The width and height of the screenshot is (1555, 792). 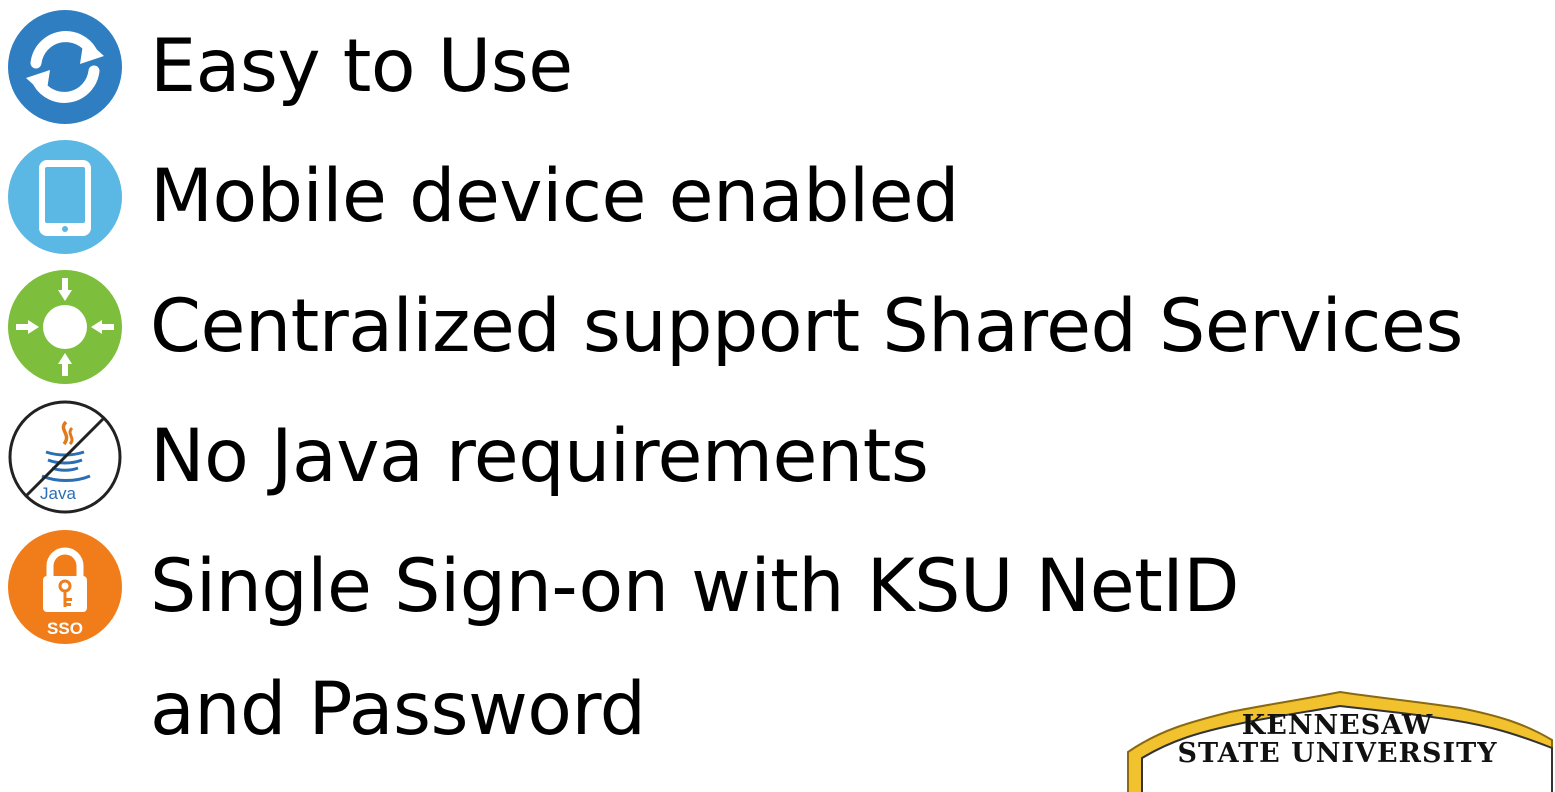 I want to click on sso-lock-icon: SSO, so click(x=65, y=587).